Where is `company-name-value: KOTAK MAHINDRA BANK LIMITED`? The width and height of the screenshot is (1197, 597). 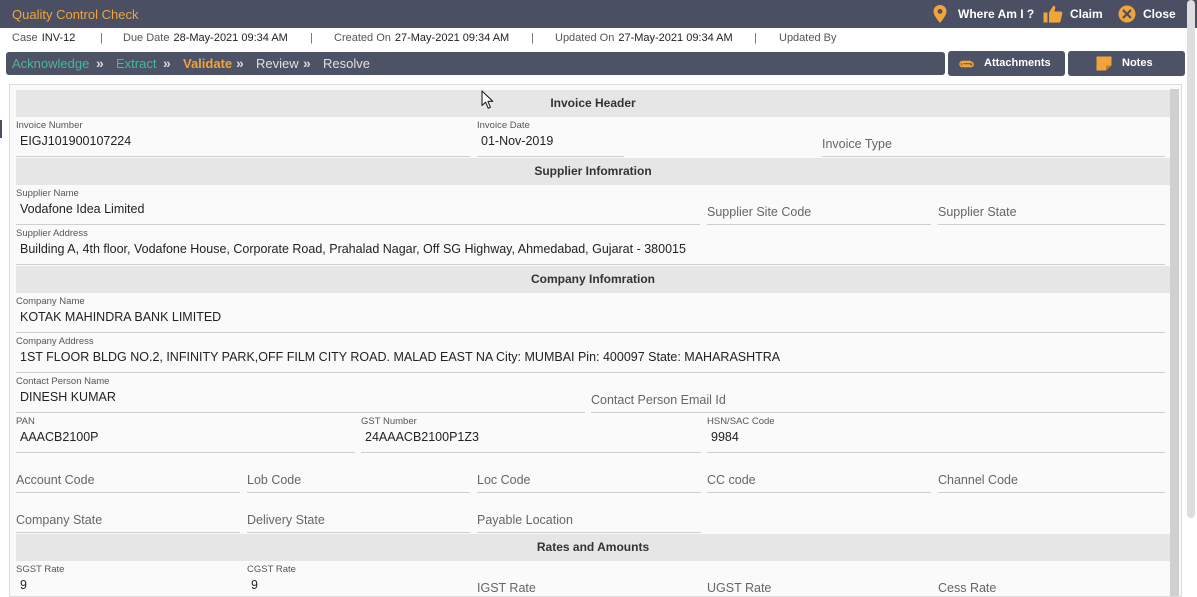
company-name-value: KOTAK MAHINDRA BANK LIMITED is located at coordinates (121, 317).